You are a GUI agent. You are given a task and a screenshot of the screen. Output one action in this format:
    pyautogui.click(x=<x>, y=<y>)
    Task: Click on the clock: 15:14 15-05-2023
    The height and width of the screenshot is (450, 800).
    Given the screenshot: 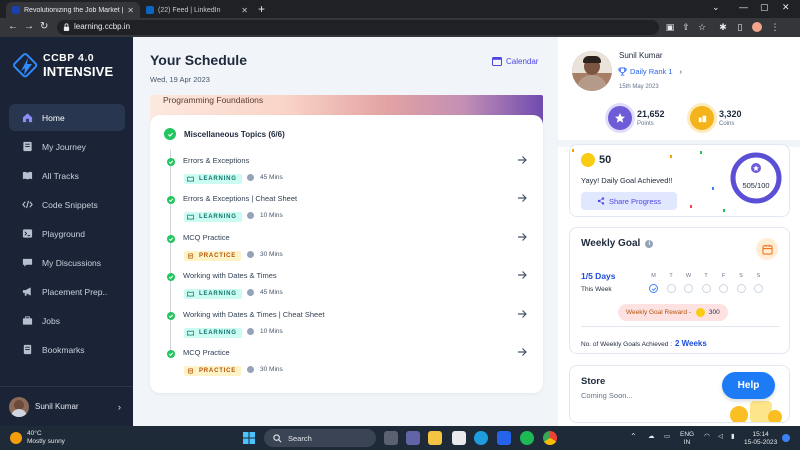 What is the action you would take?
    pyautogui.click(x=760, y=439)
    